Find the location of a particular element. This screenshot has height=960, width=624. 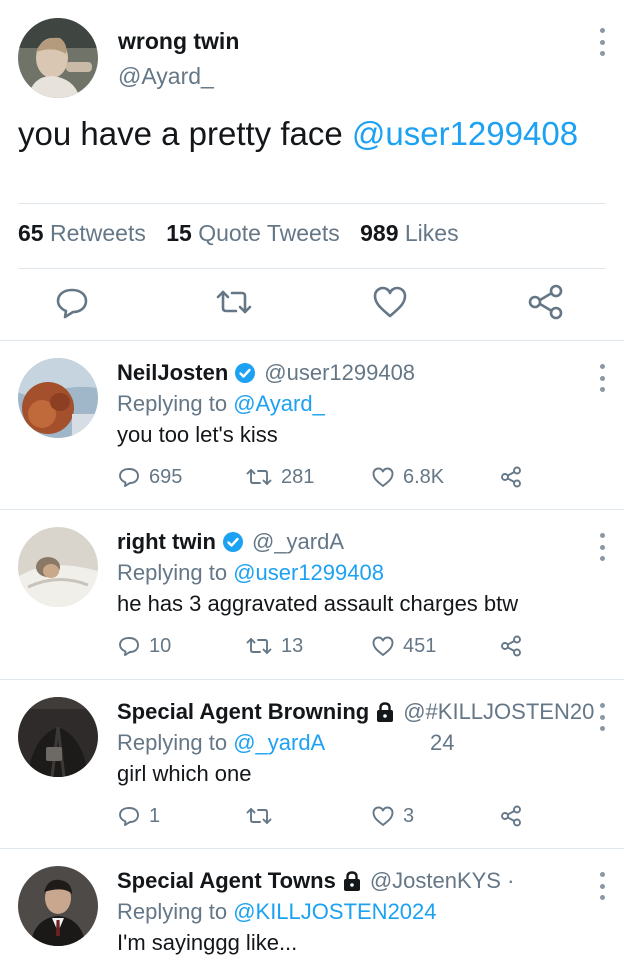

reply-action: 1 is located at coordinates (138, 816).